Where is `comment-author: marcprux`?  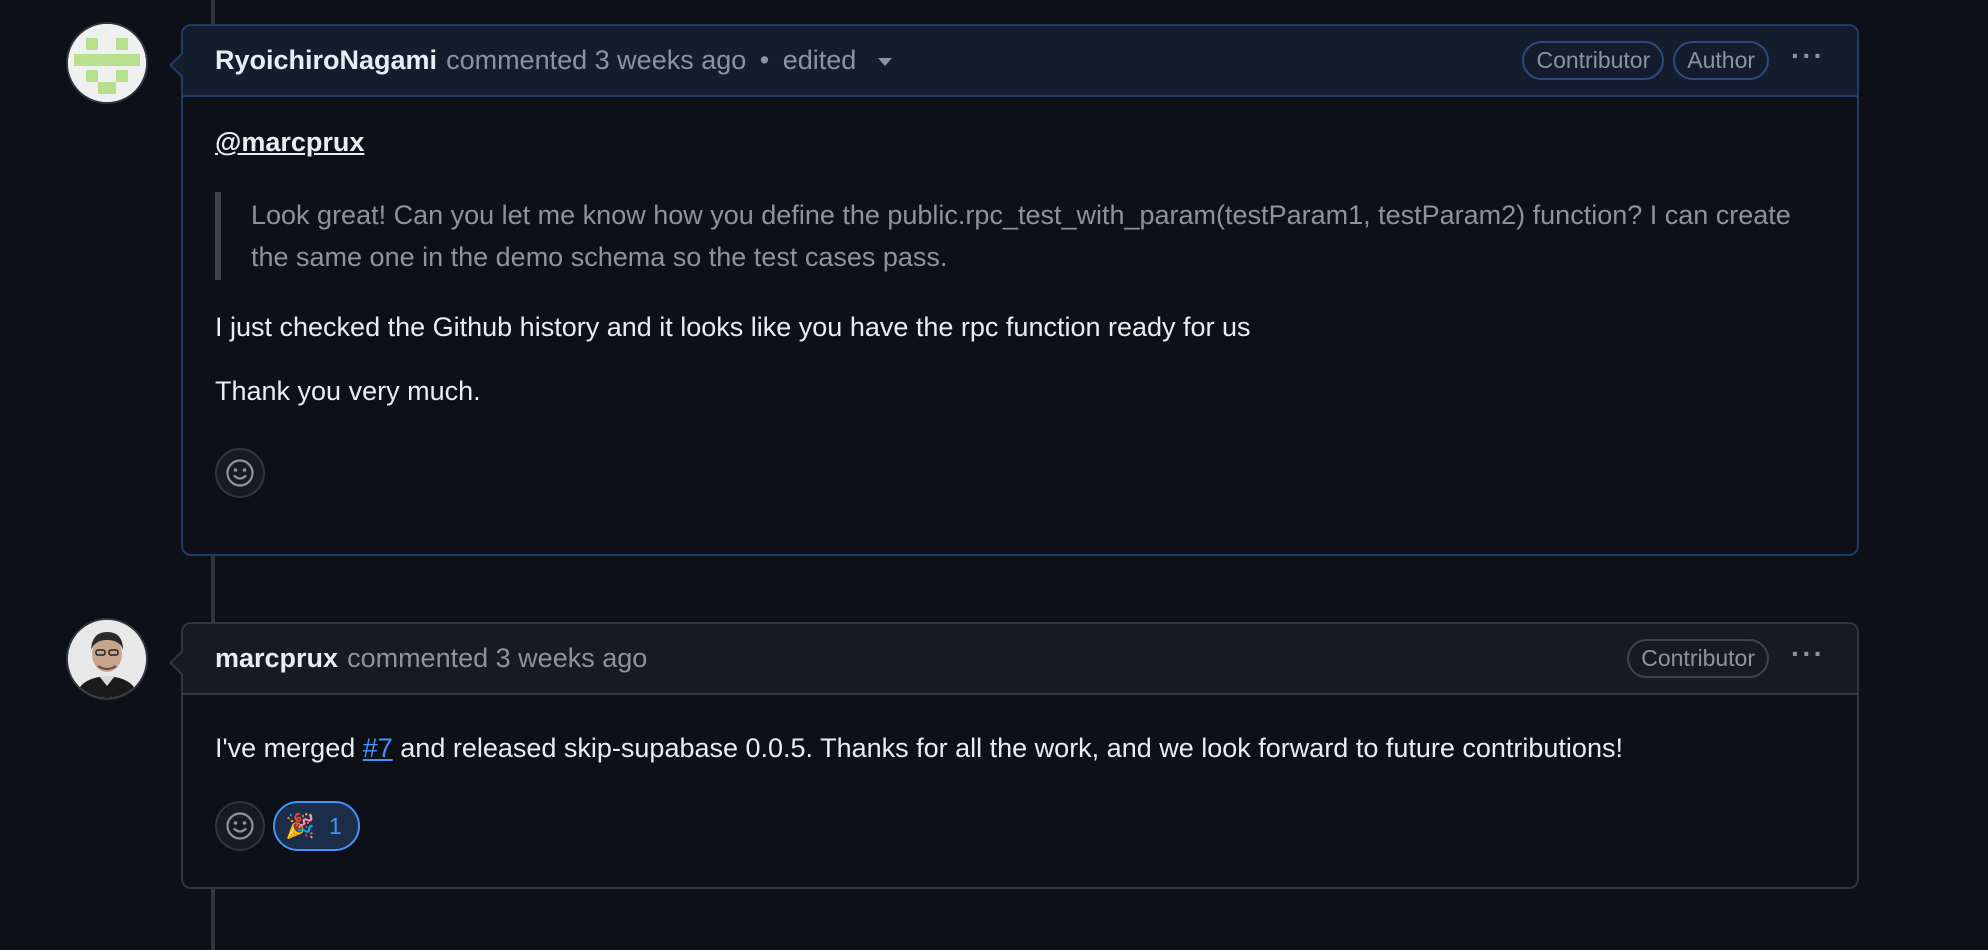
comment-author: marcprux is located at coordinates (276, 658).